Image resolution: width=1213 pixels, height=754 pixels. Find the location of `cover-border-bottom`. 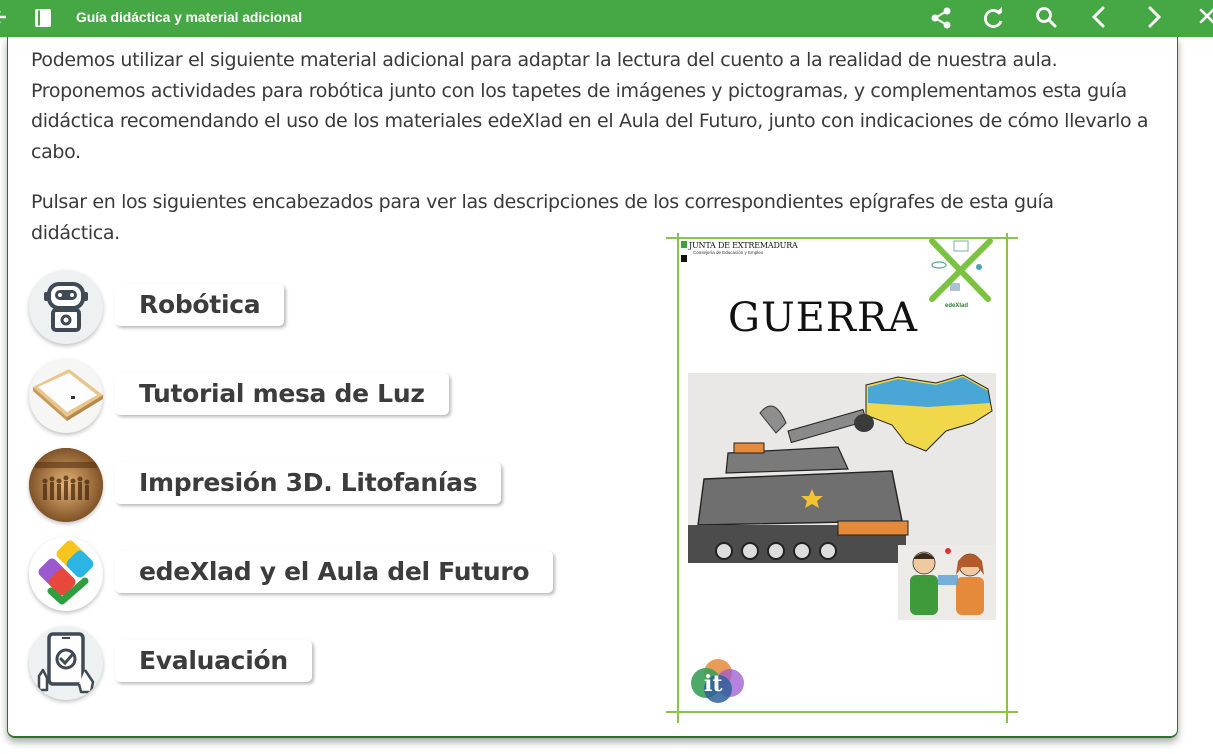

cover-border-bottom is located at coordinates (842, 712).